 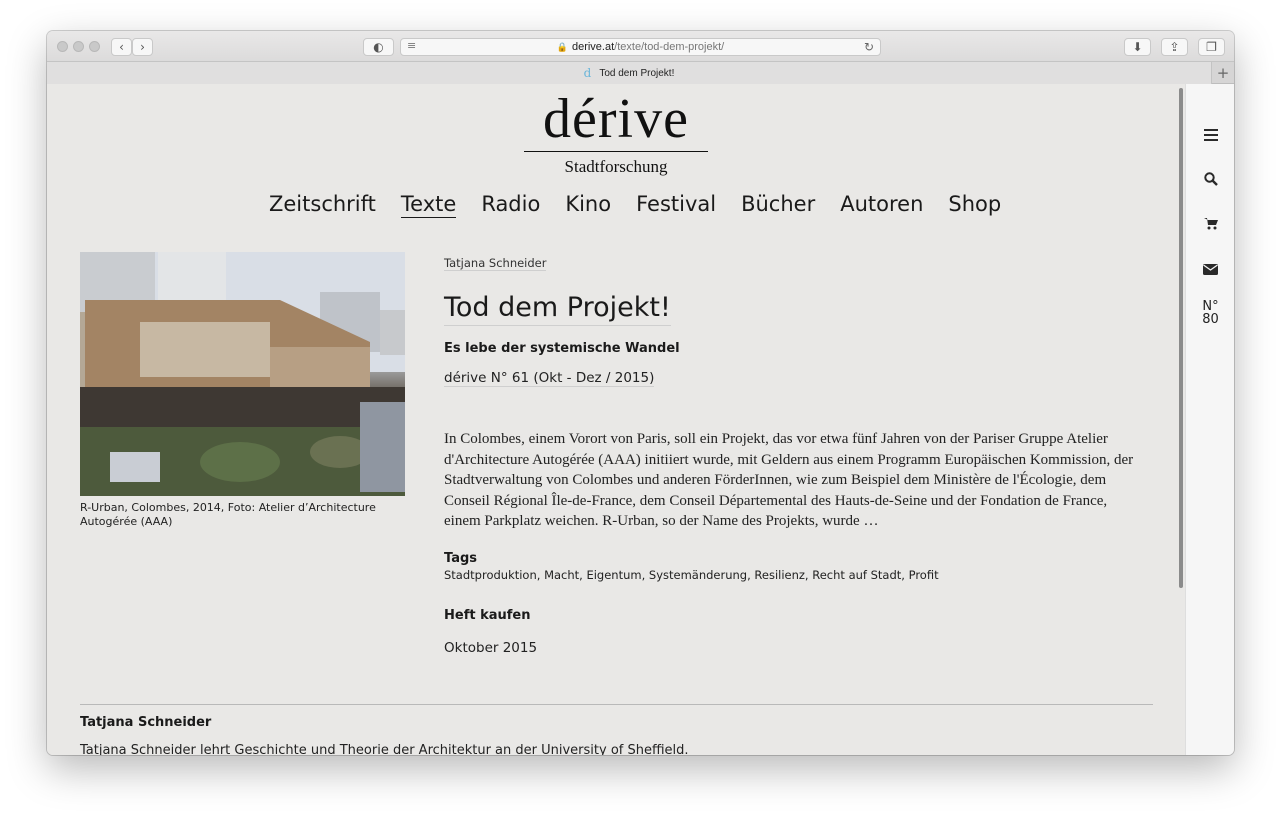 I want to click on favicon-icon: d, so click(x=587, y=73).